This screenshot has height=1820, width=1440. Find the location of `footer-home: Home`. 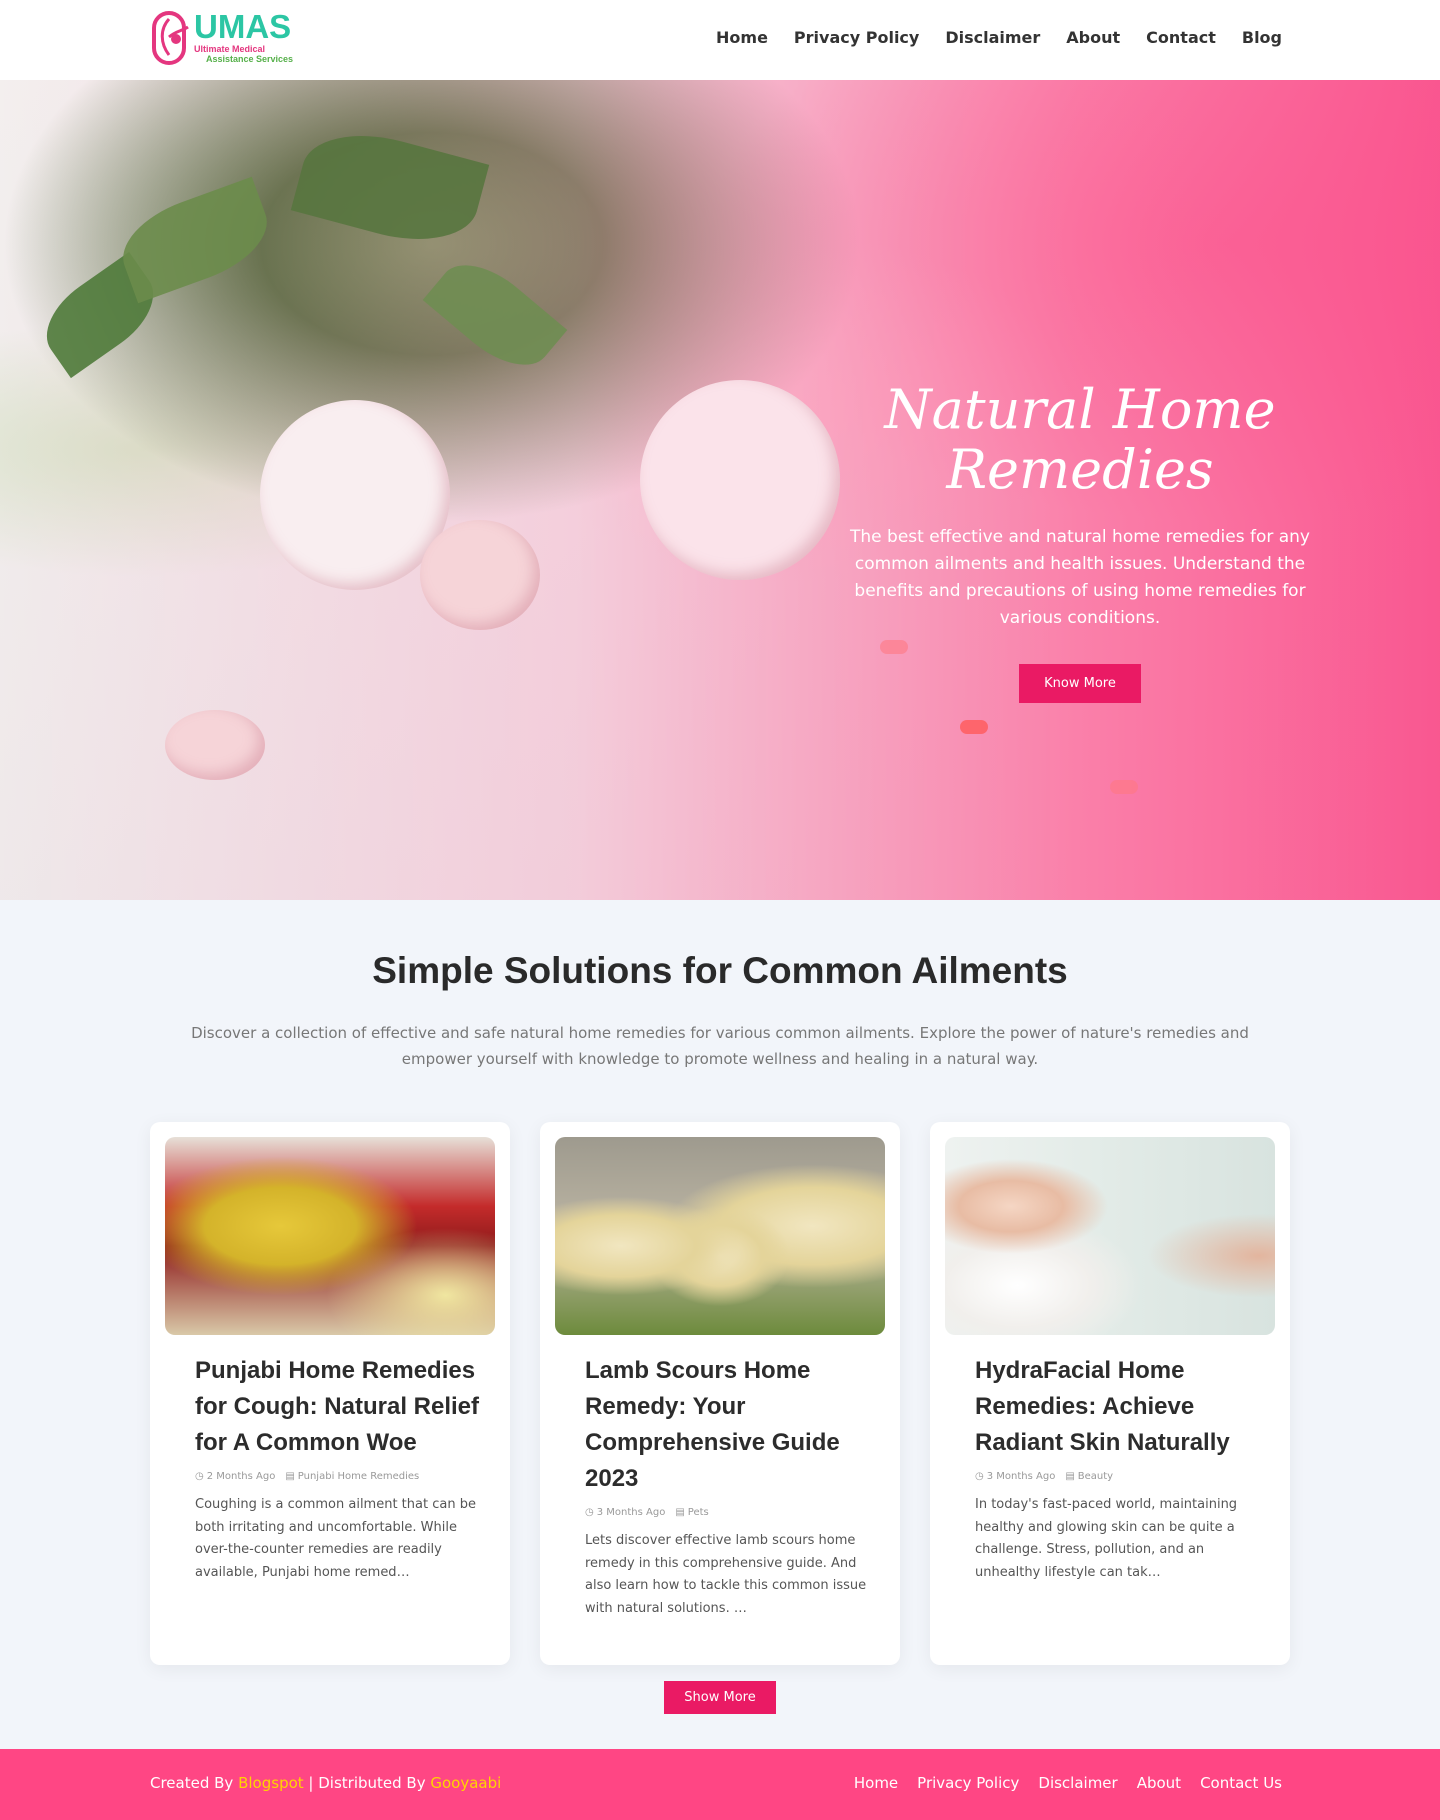

footer-home: Home is located at coordinates (876, 1783).